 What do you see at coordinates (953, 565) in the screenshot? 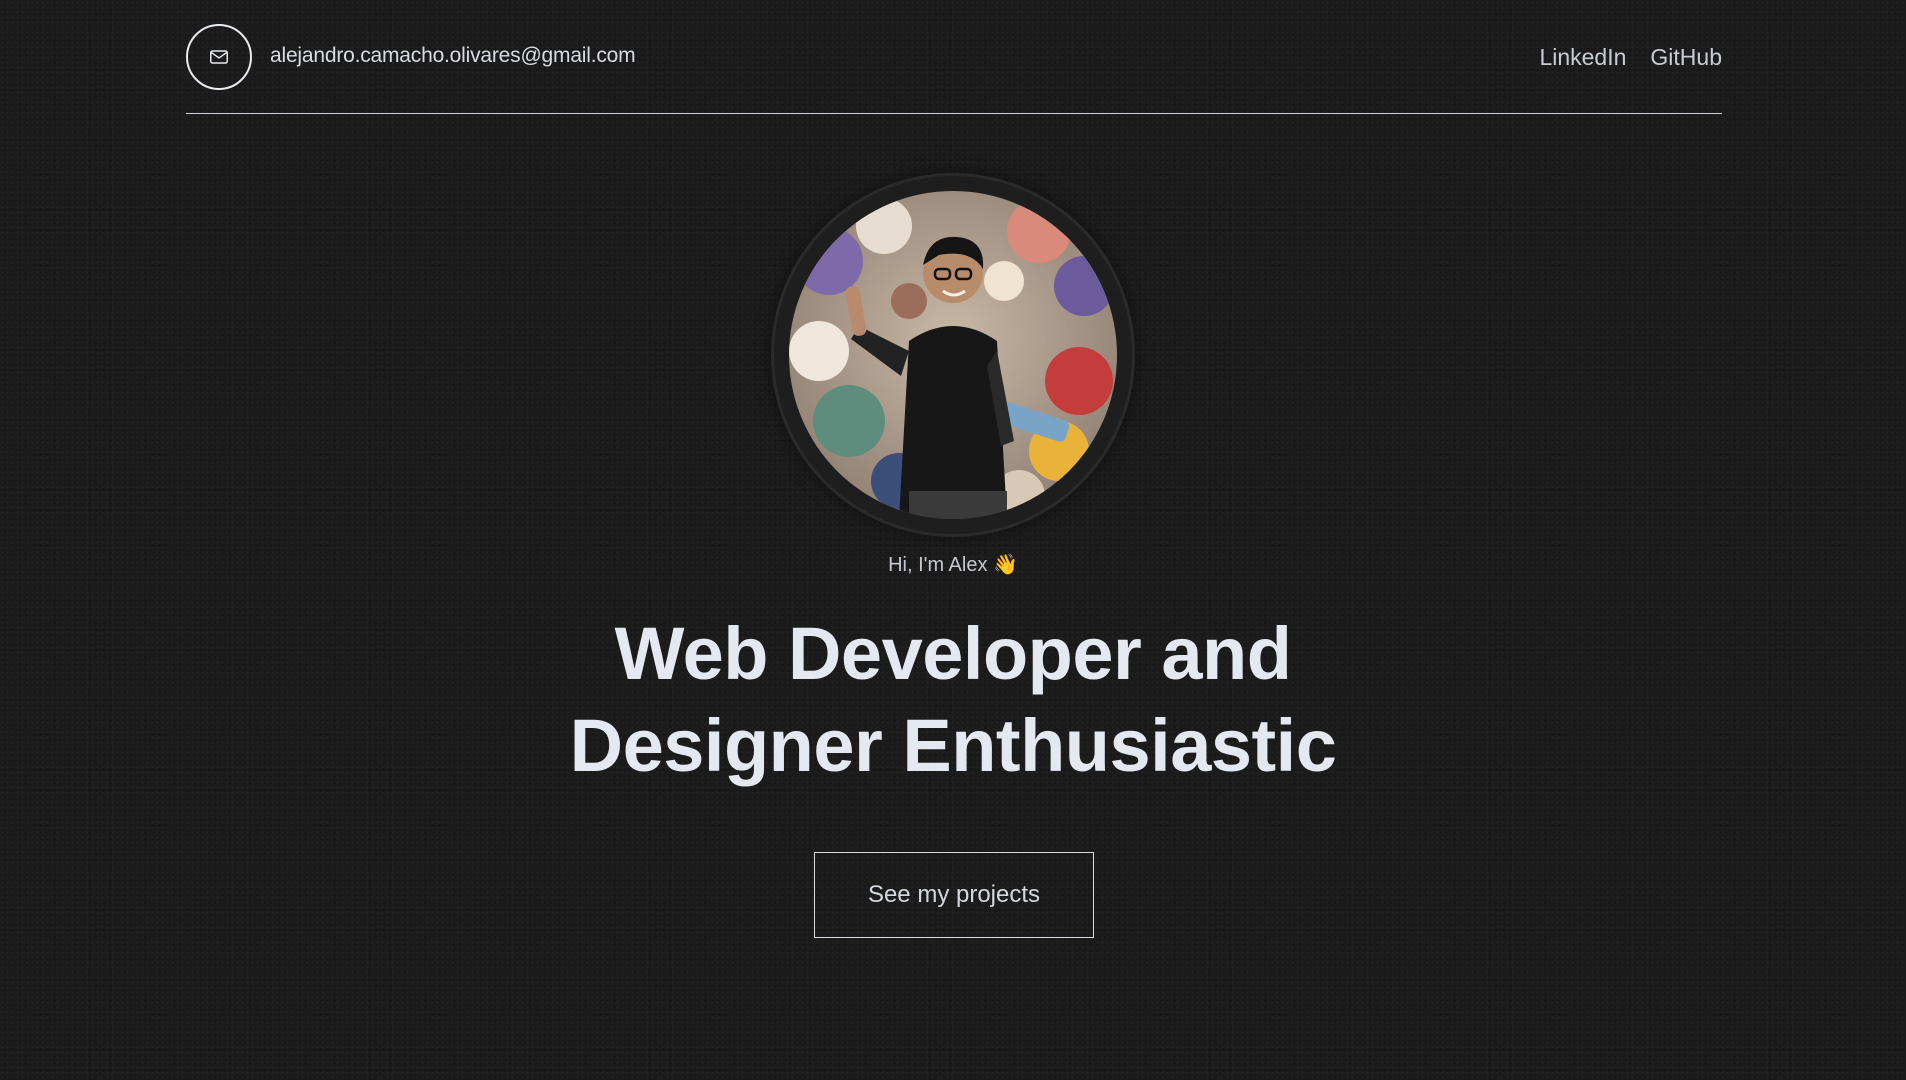
I see `greeting-text: Hi, I'm Alex 👋` at bounding box center [953, 565].